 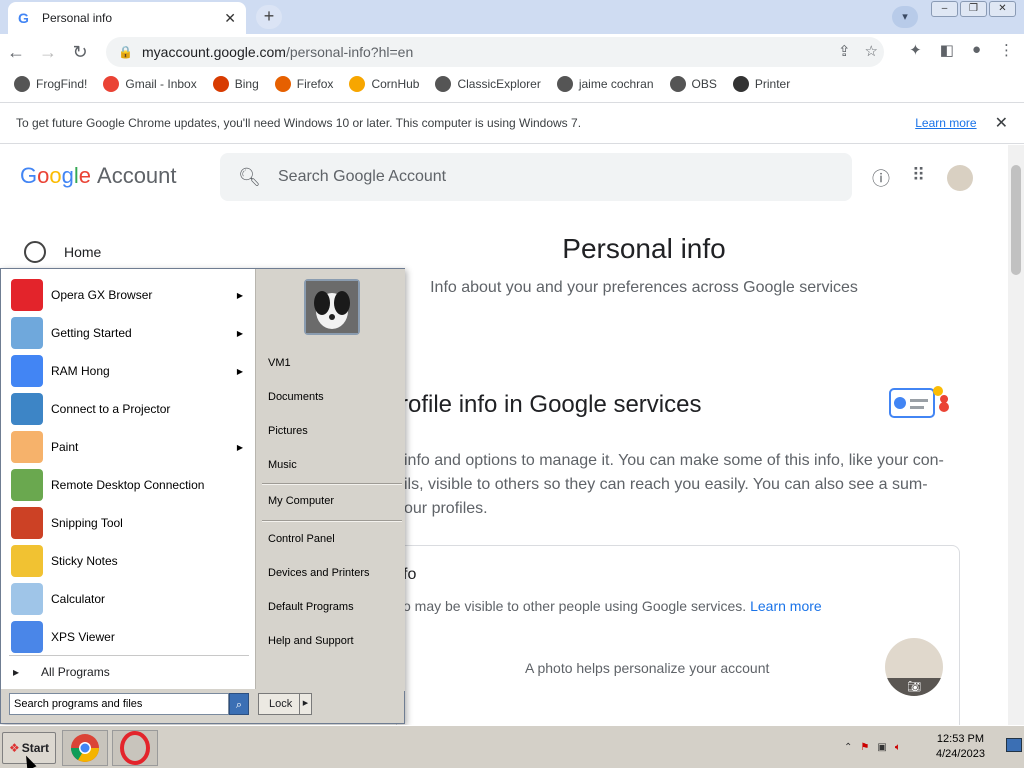 What do you see at coordinates (976, 50) in the screenshot?
I see `profile-avatar-icon: ●` at bounding box center [976, 50].